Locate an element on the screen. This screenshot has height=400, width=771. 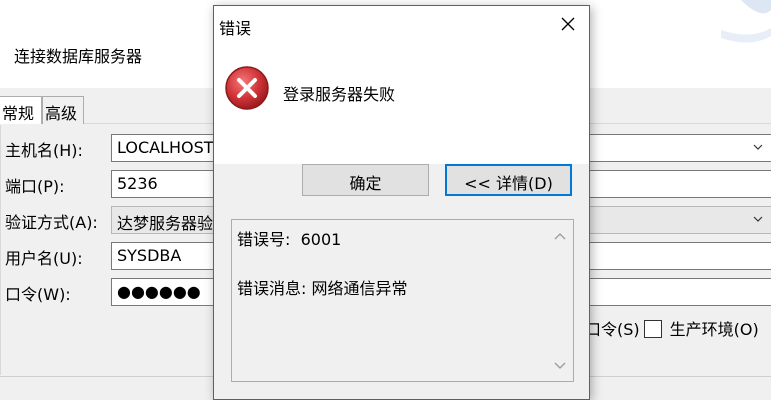
scroll-up-icon is located at coordinates (560, 236).